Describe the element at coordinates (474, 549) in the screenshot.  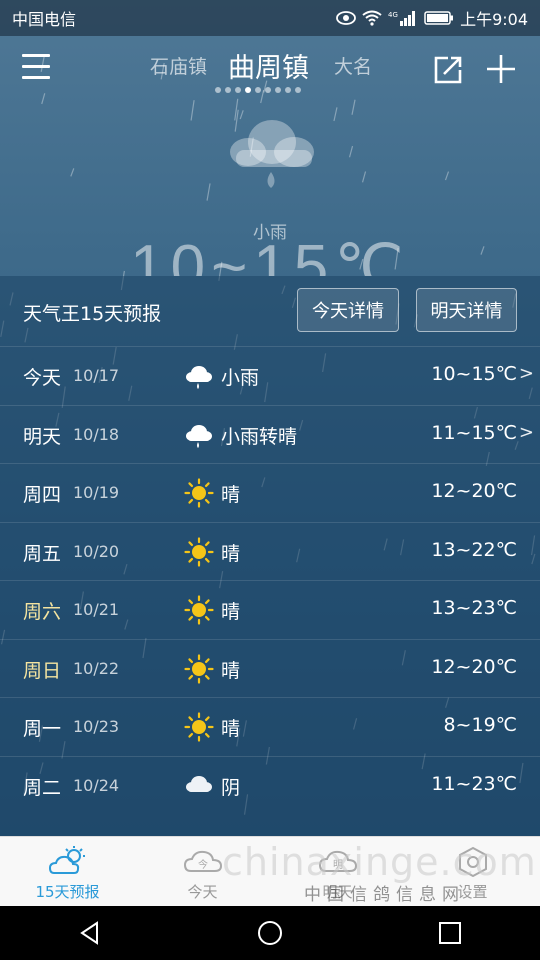
I see `forecast-temperature: 13~22℃` at that location.